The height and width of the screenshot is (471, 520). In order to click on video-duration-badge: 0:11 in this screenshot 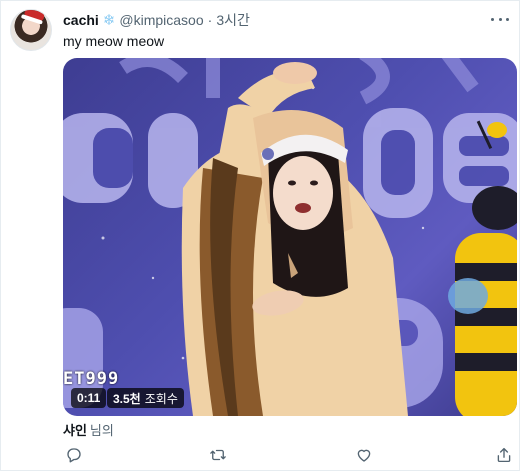, I will do `click(89, 398)`.